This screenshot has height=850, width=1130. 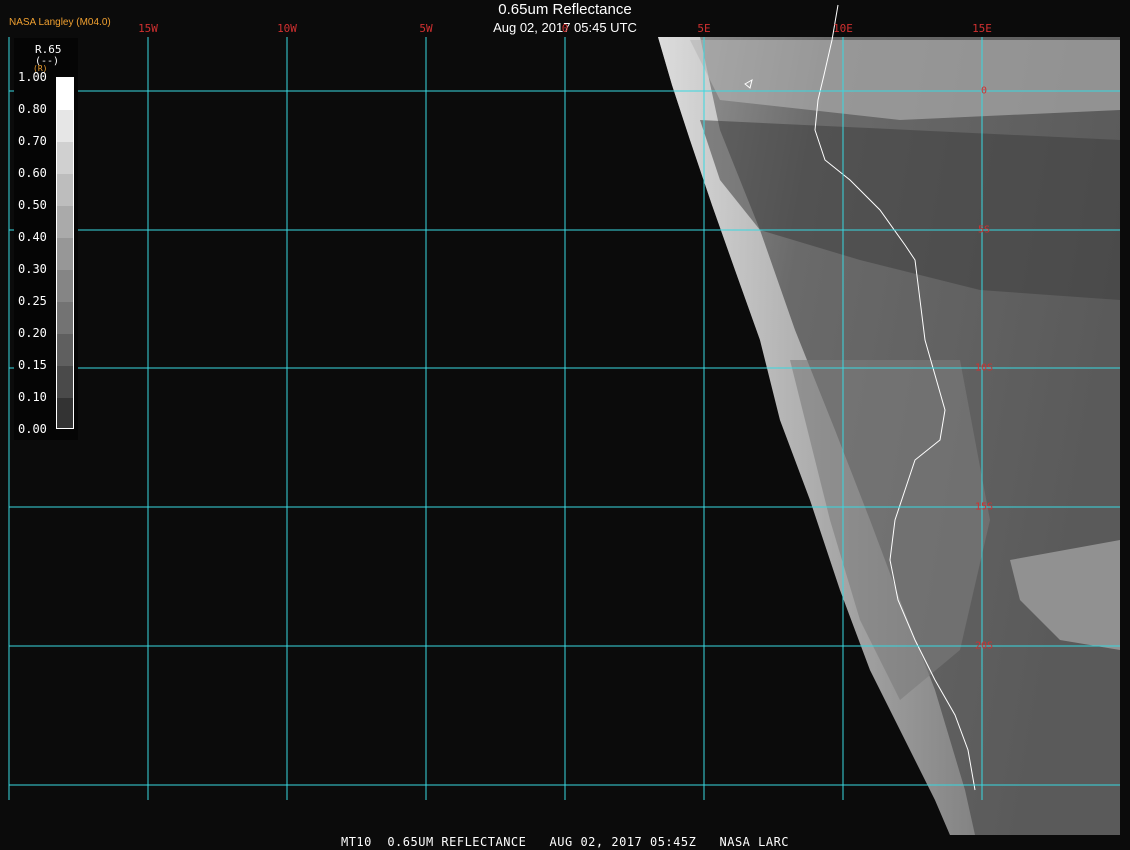 I want to click on latitude-label: 10S, so click(x=984, y=368).